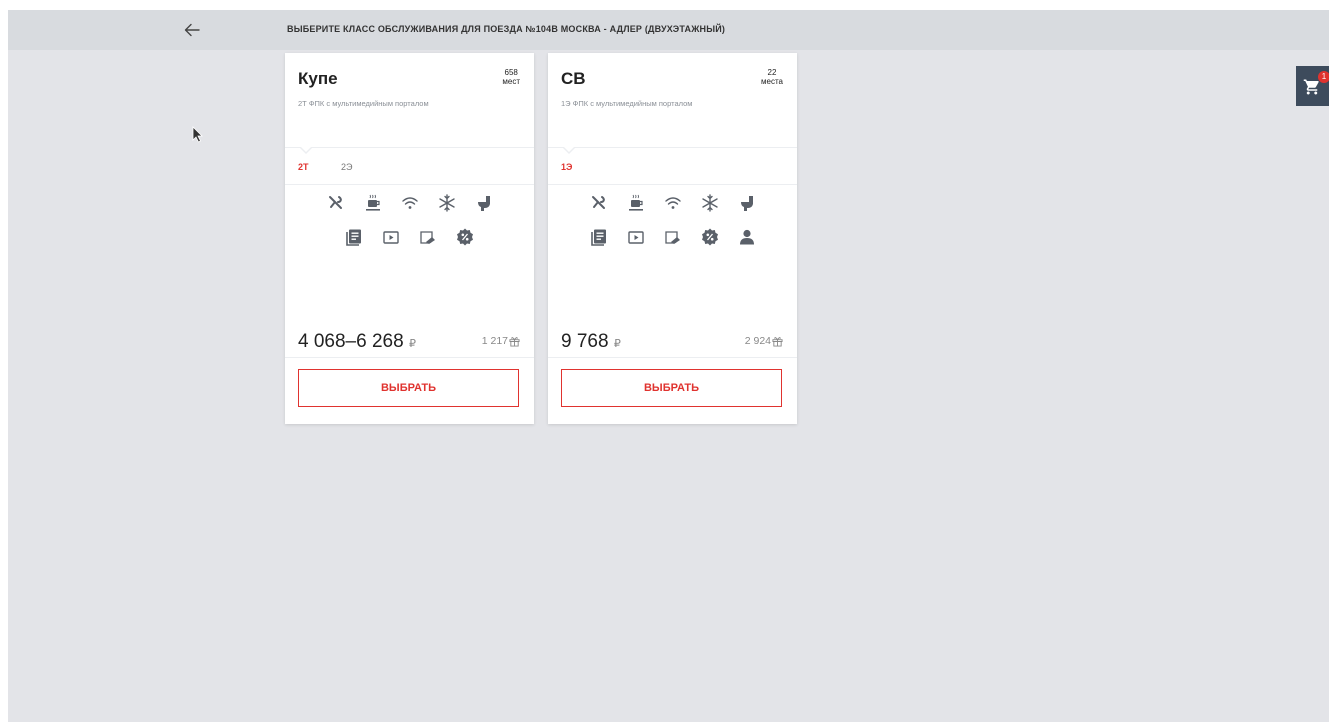  I want to click on subclass-tabs: 1Э, so click(672, 165).